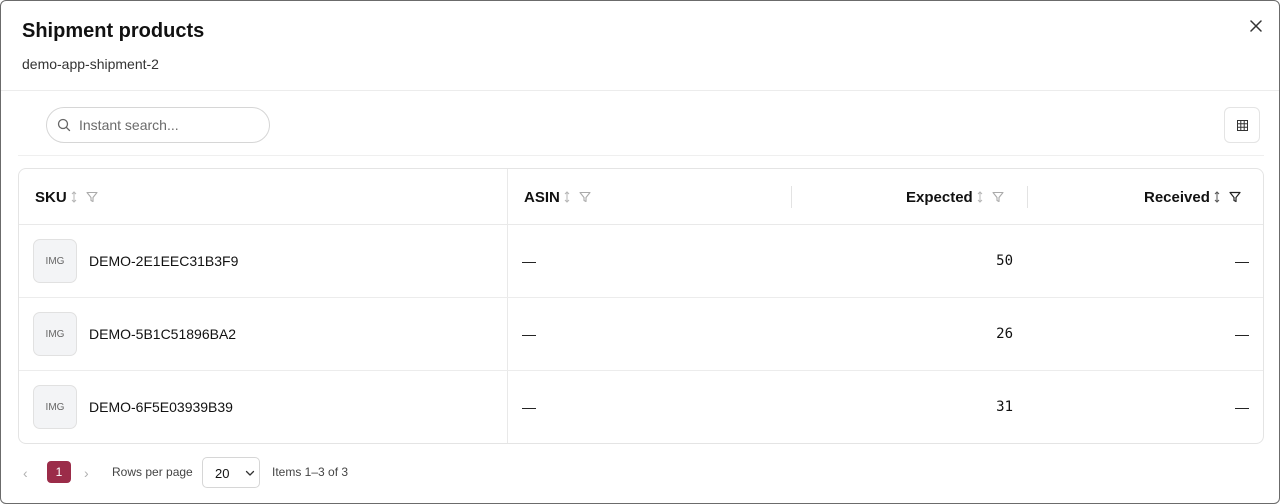  Describe the element at coordinates (1177, 197) in the screenshot. I see `column-header-label: Received` at that location.